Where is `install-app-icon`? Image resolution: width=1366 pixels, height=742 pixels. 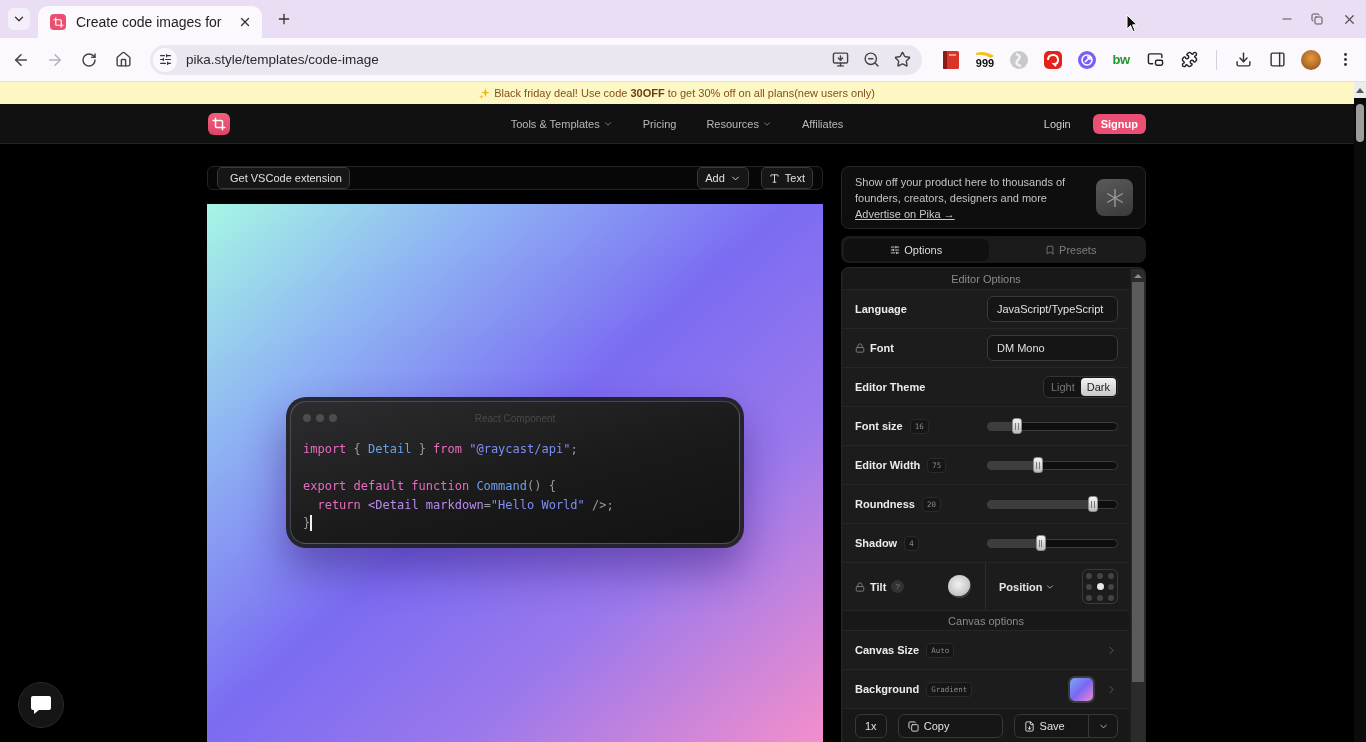 install-app-icon is located at coordinates (840, 59).